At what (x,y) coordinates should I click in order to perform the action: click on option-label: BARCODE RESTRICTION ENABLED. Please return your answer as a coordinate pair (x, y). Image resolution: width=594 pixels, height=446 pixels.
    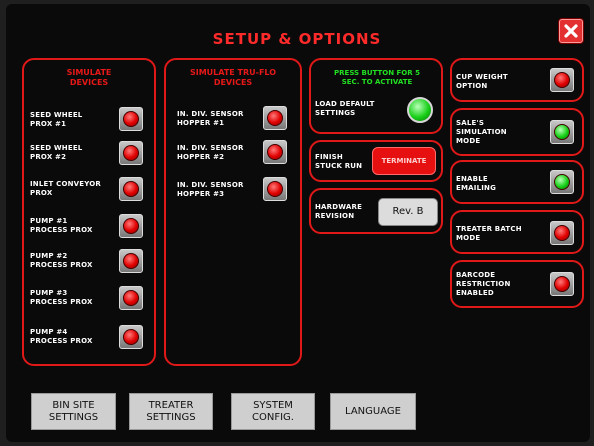
    Looking at the image, I should click on (483, 284).